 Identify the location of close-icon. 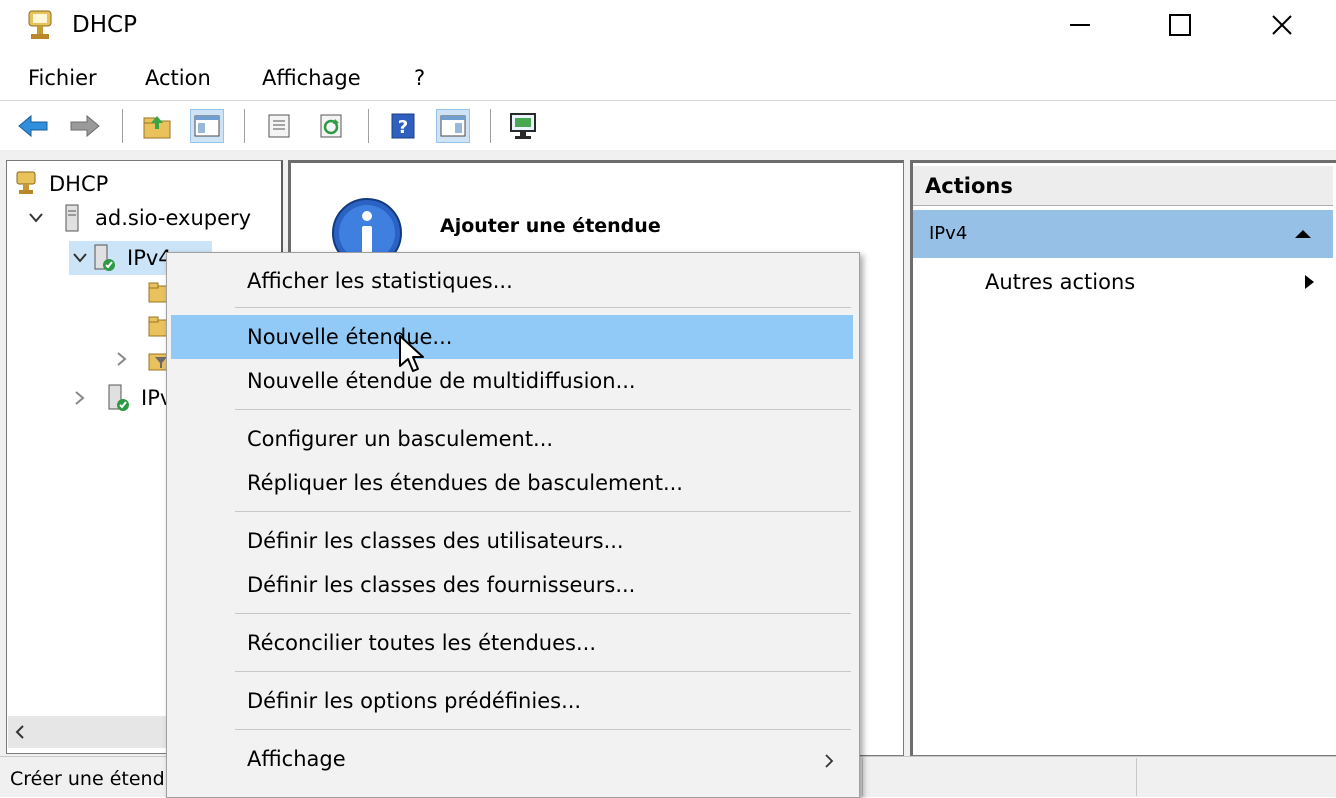
(1282, 25).